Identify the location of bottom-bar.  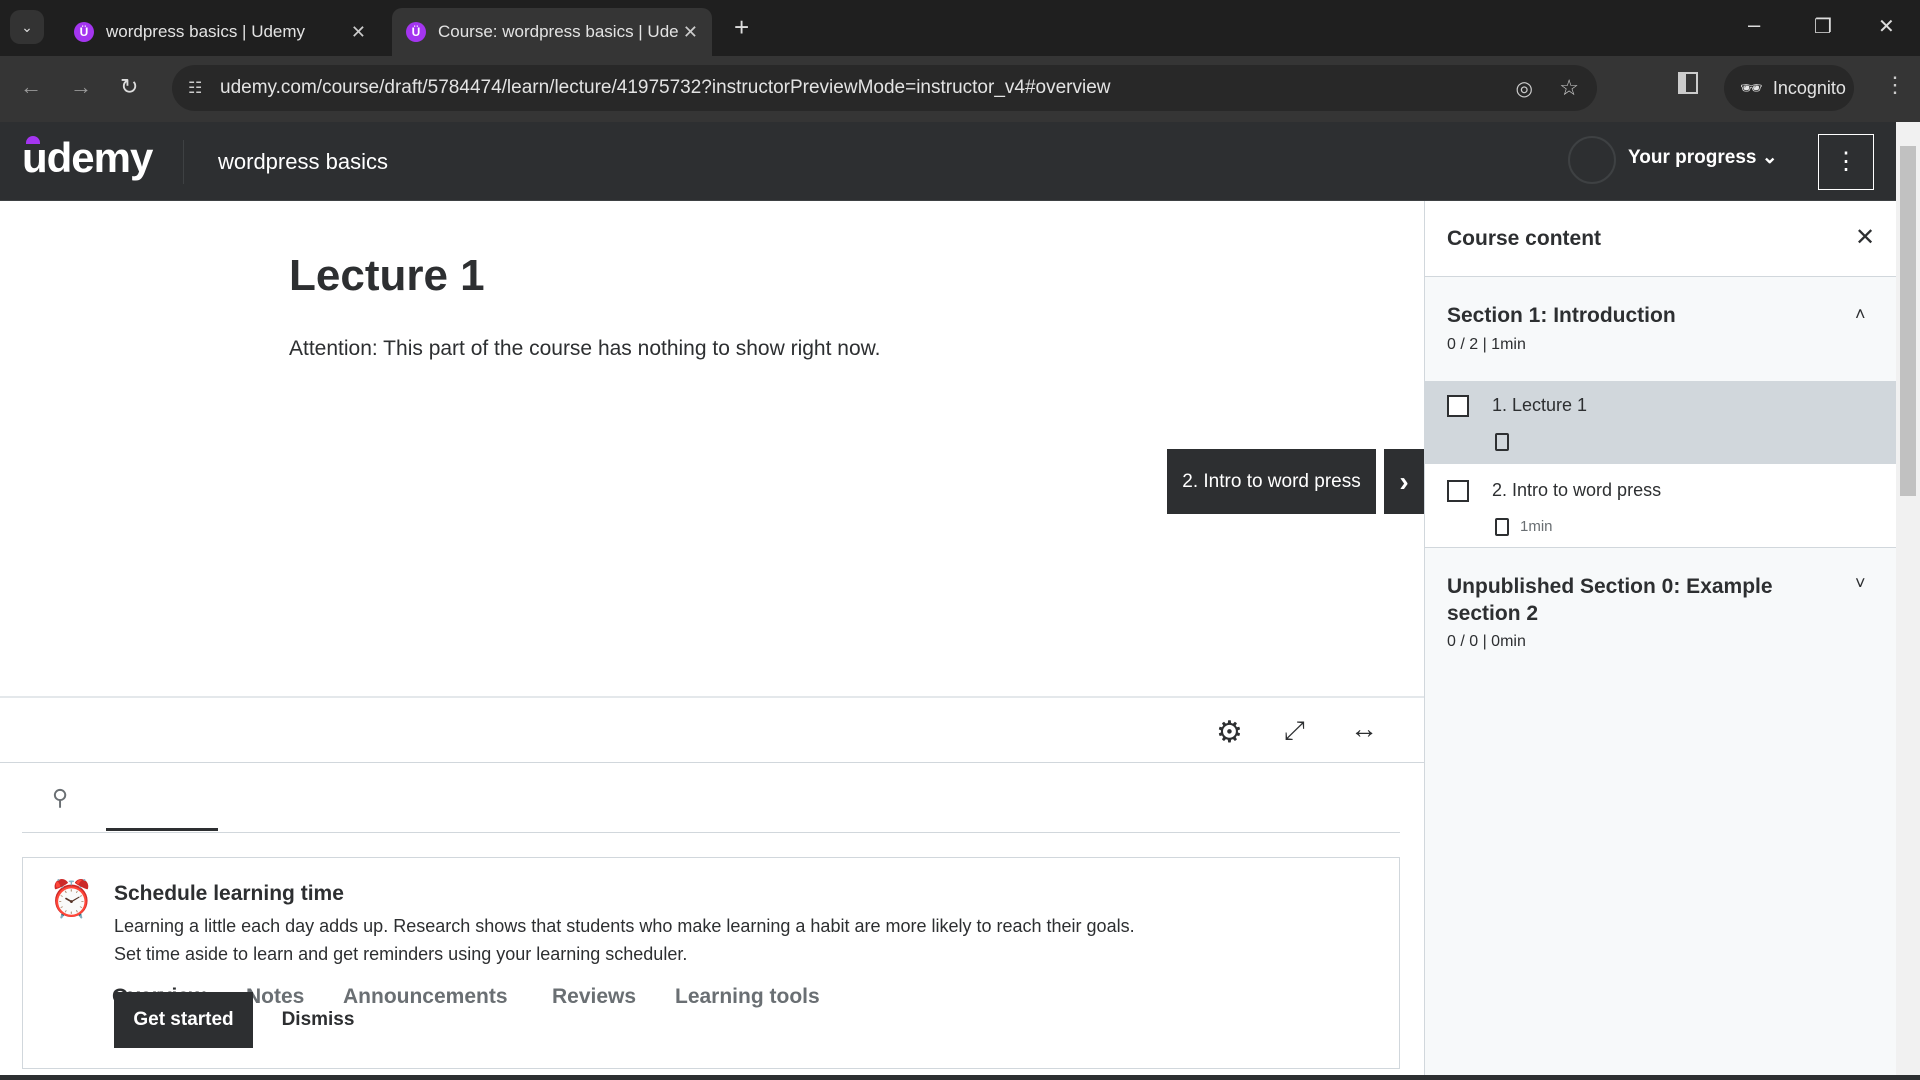
(960, 1077).